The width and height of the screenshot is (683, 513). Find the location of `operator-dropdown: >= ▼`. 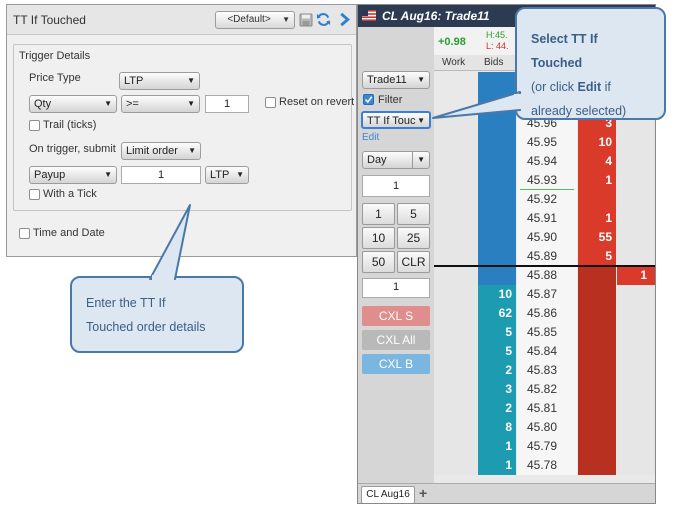

operator-dropdown: >= ▼ is located at coordinates (160, 104).